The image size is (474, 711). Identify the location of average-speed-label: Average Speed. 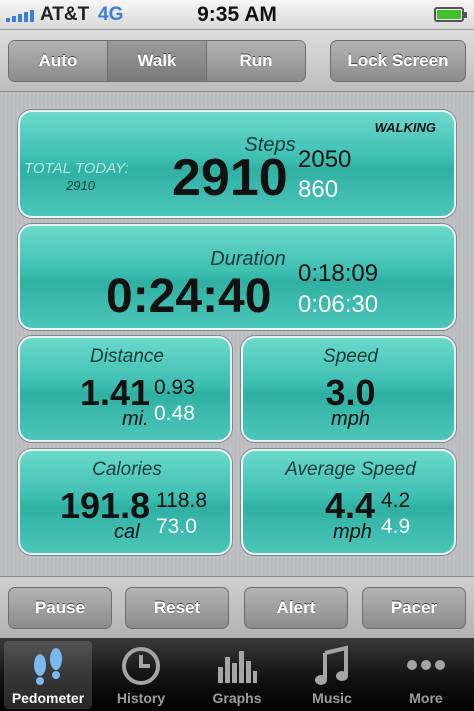
(350, 469).